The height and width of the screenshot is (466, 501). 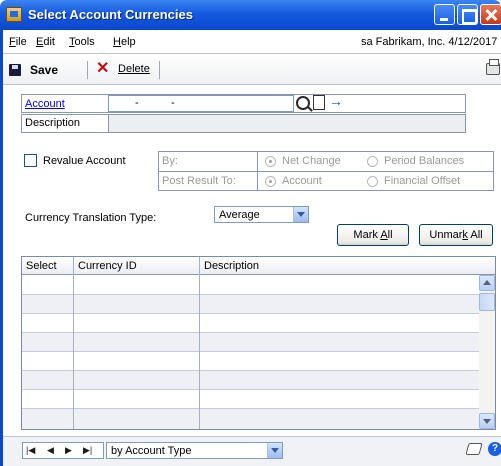 I want to click on account-radio, so click(x=270, y=181).